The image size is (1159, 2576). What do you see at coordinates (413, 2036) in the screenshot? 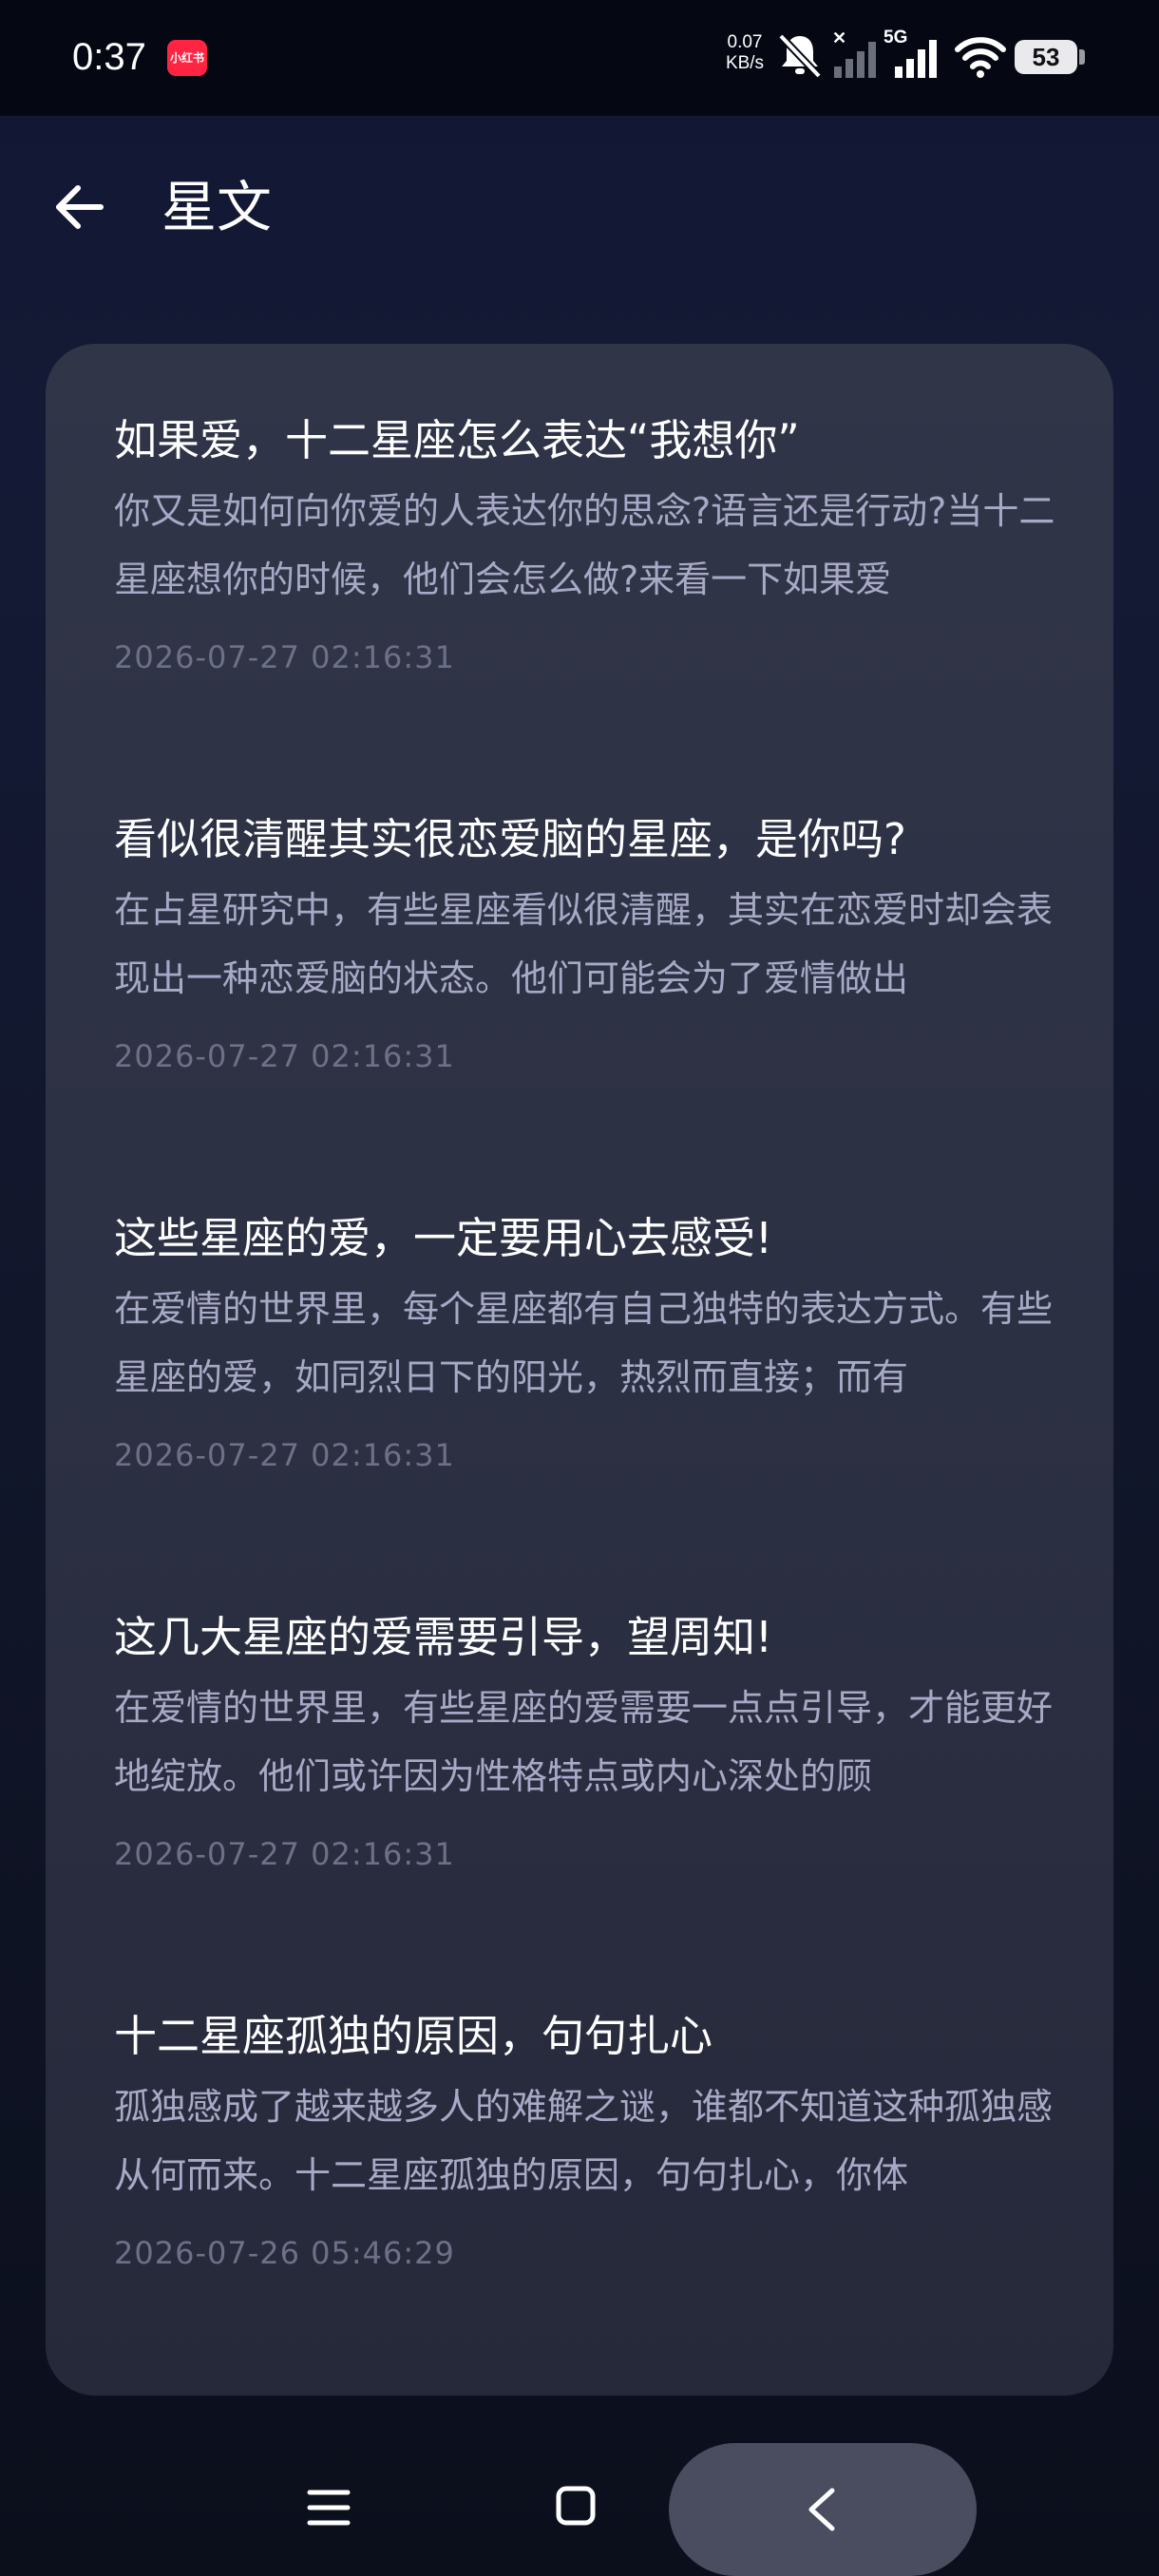
I see `article-title: 十二星座孤独的原因，句句扎心` at bounding box center [413, 2036].